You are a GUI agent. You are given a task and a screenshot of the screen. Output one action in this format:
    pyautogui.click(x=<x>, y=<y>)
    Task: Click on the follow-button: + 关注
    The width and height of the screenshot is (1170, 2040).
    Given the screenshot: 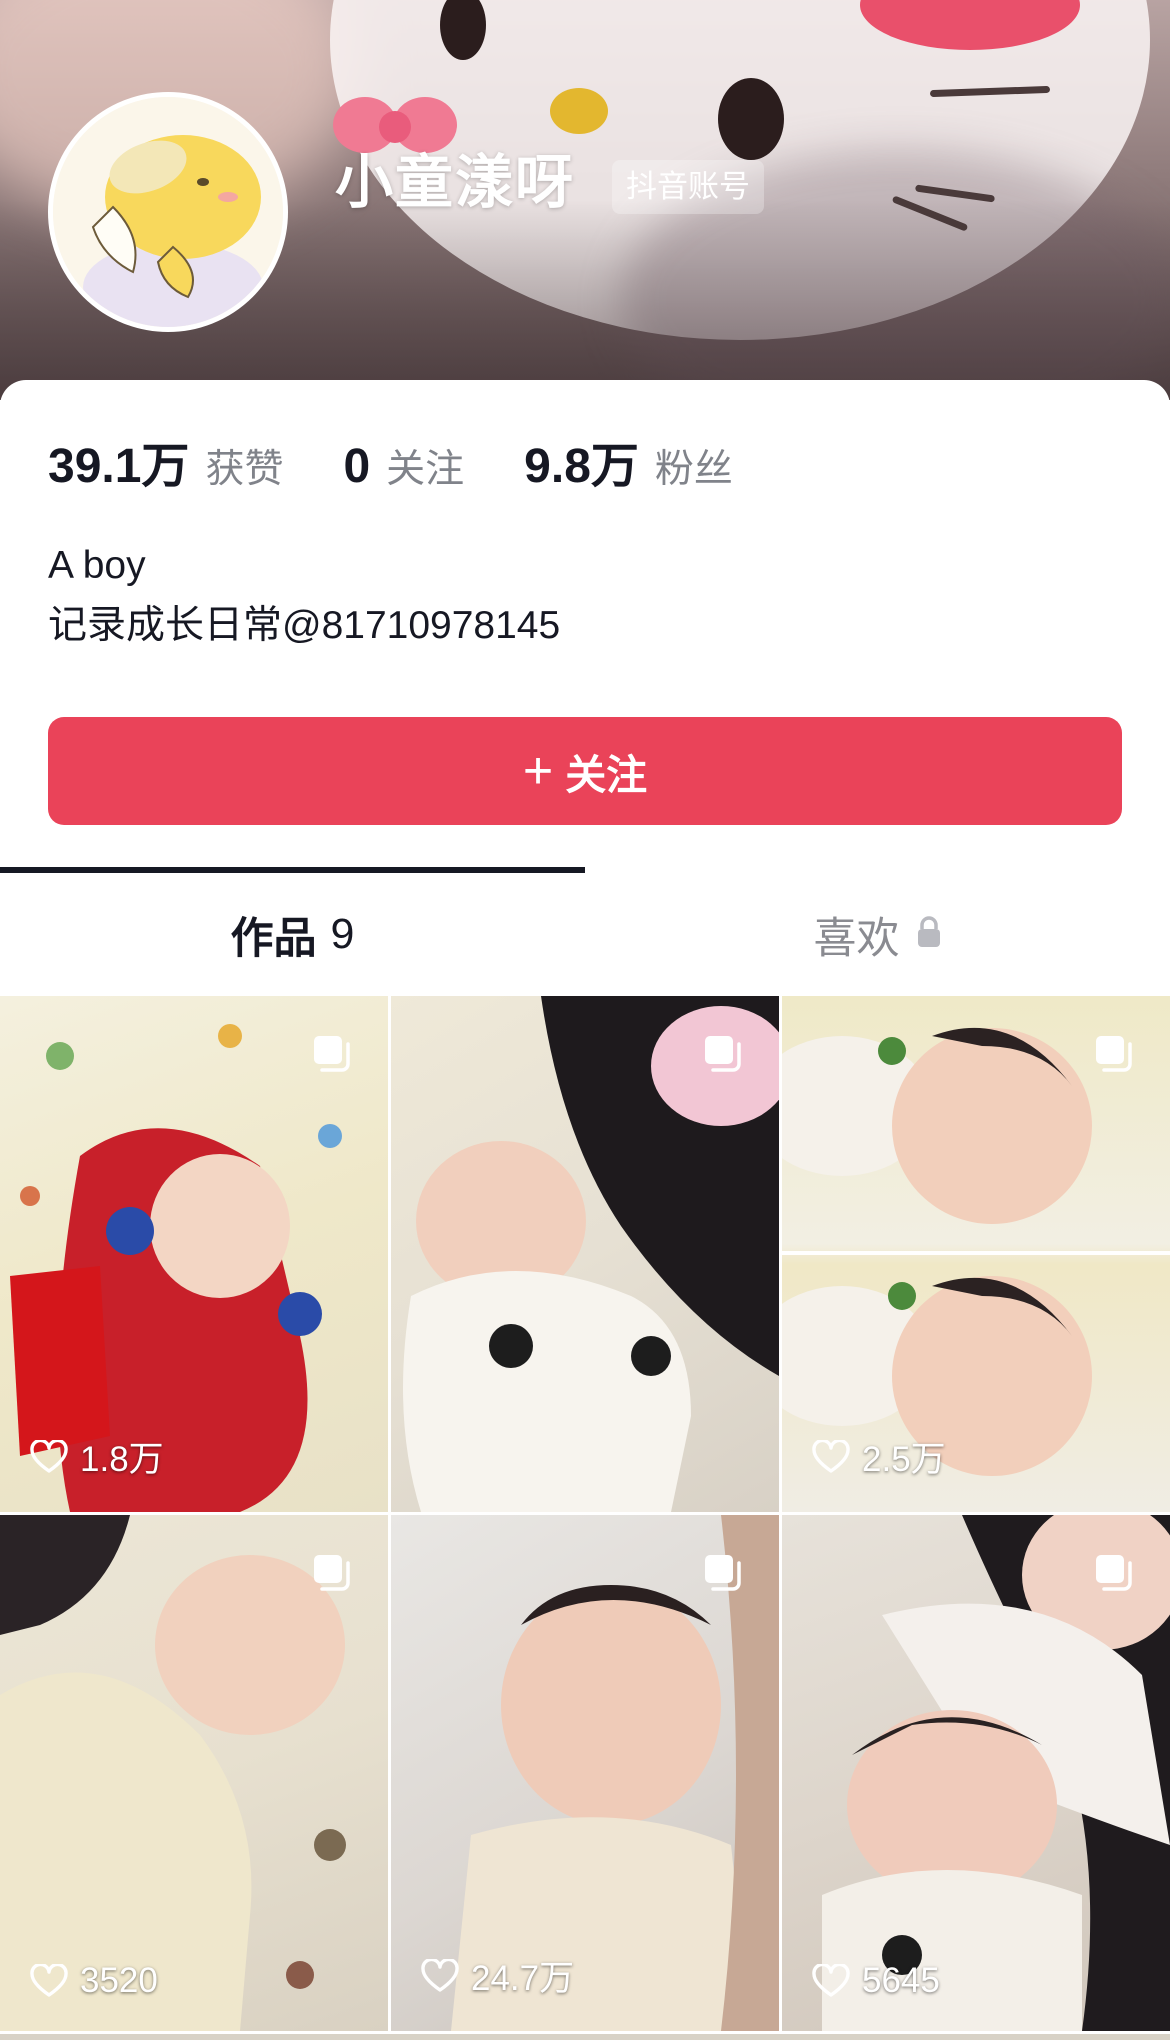 What is the action you would take?
    pyautogui.click(x=585, y=771)
    